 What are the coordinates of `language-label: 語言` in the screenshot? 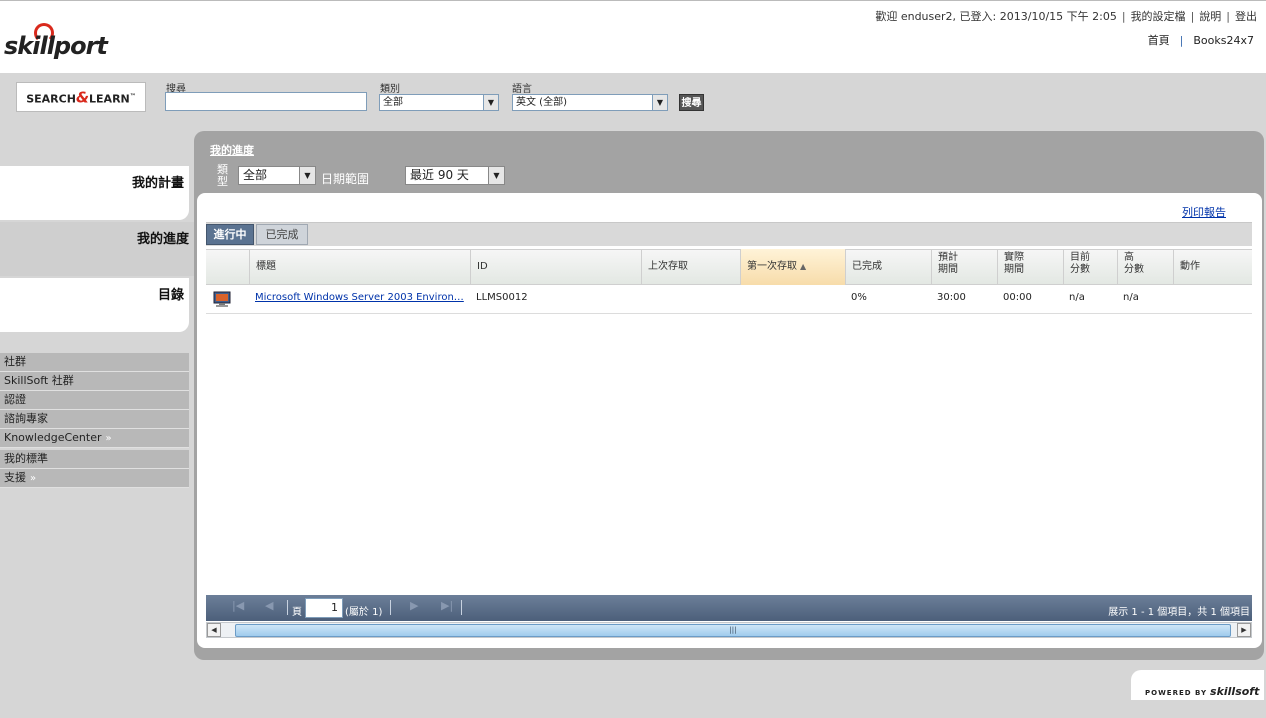 It's located at (522, 89).